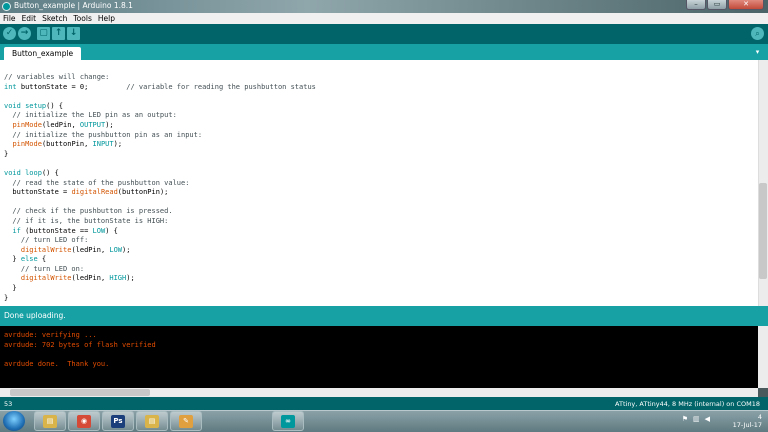 The height and width of the screenshot is (432, 768). I want to click on code-token: OUTPUT, so click(92, 124).